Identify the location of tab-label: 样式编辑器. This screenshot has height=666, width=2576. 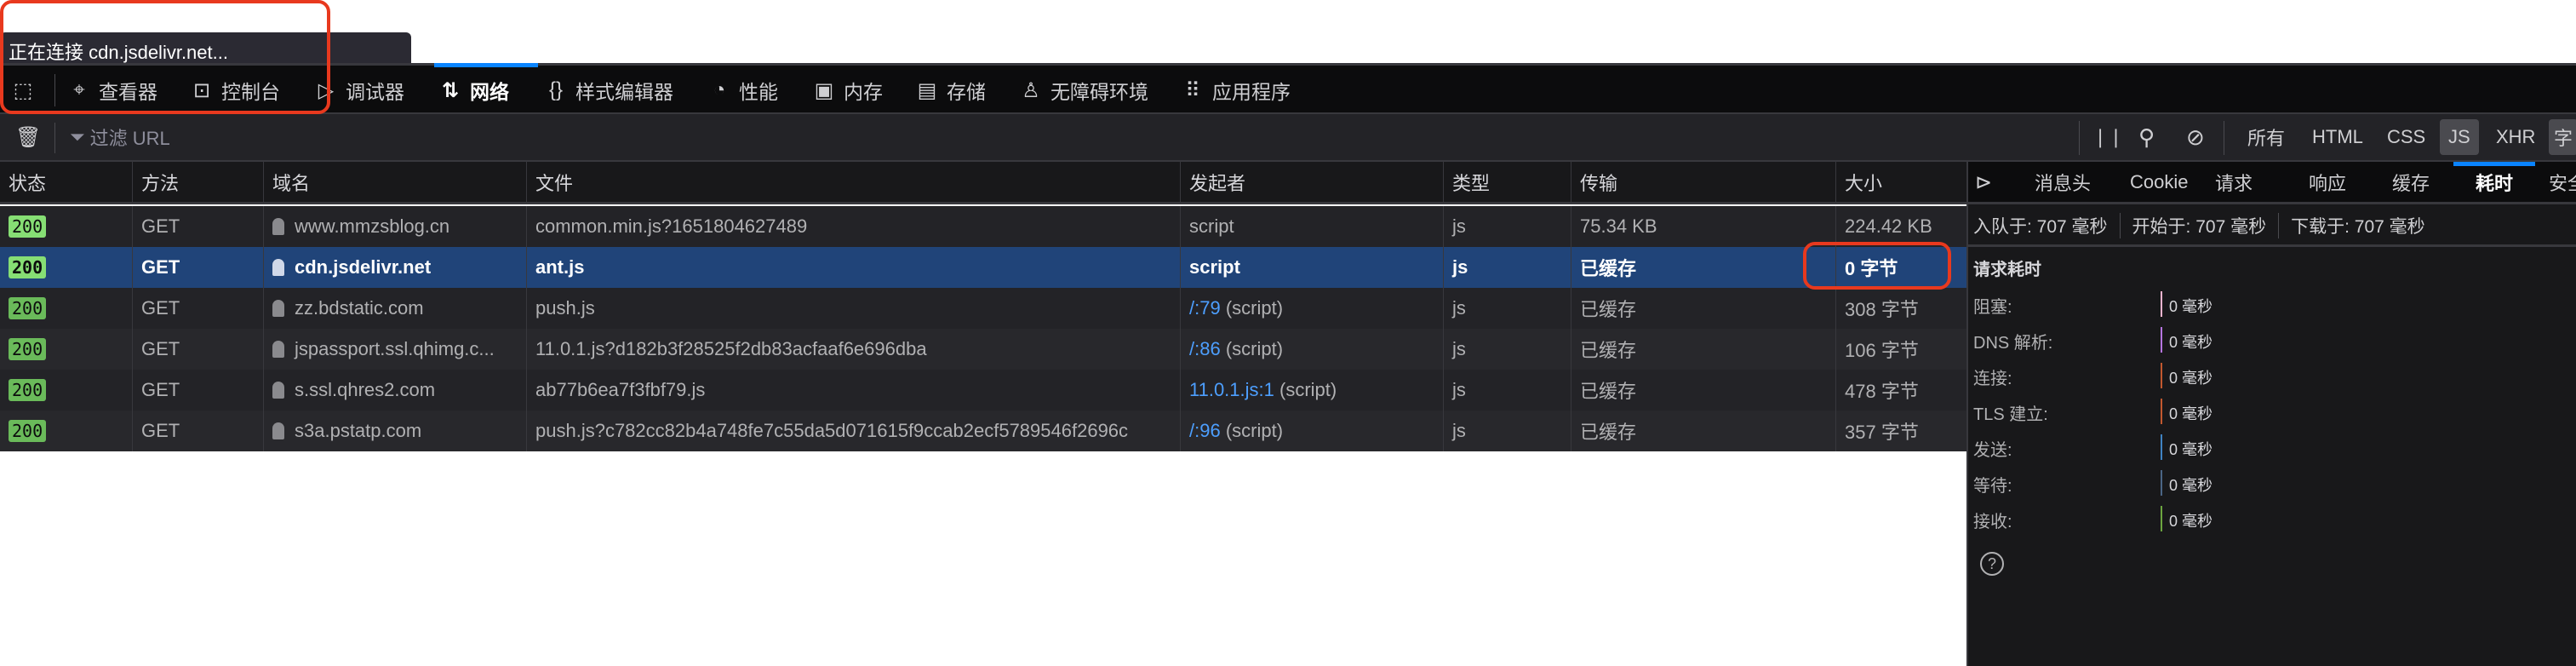
(624, 92).